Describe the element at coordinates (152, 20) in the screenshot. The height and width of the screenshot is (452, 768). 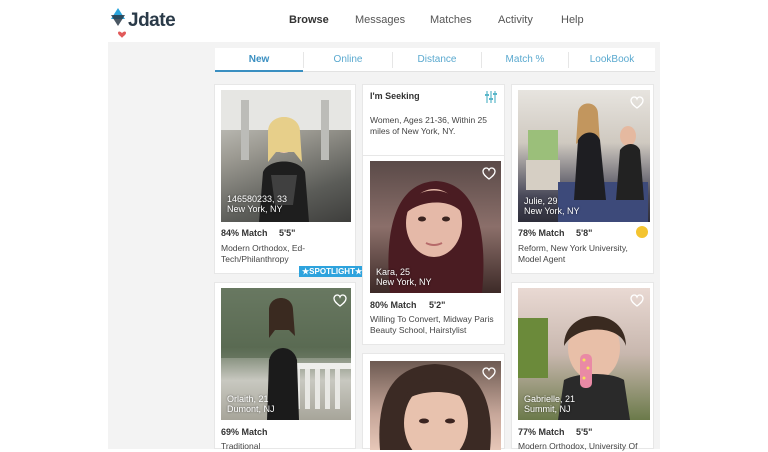
I see `brand-name: Jdate` at that location.